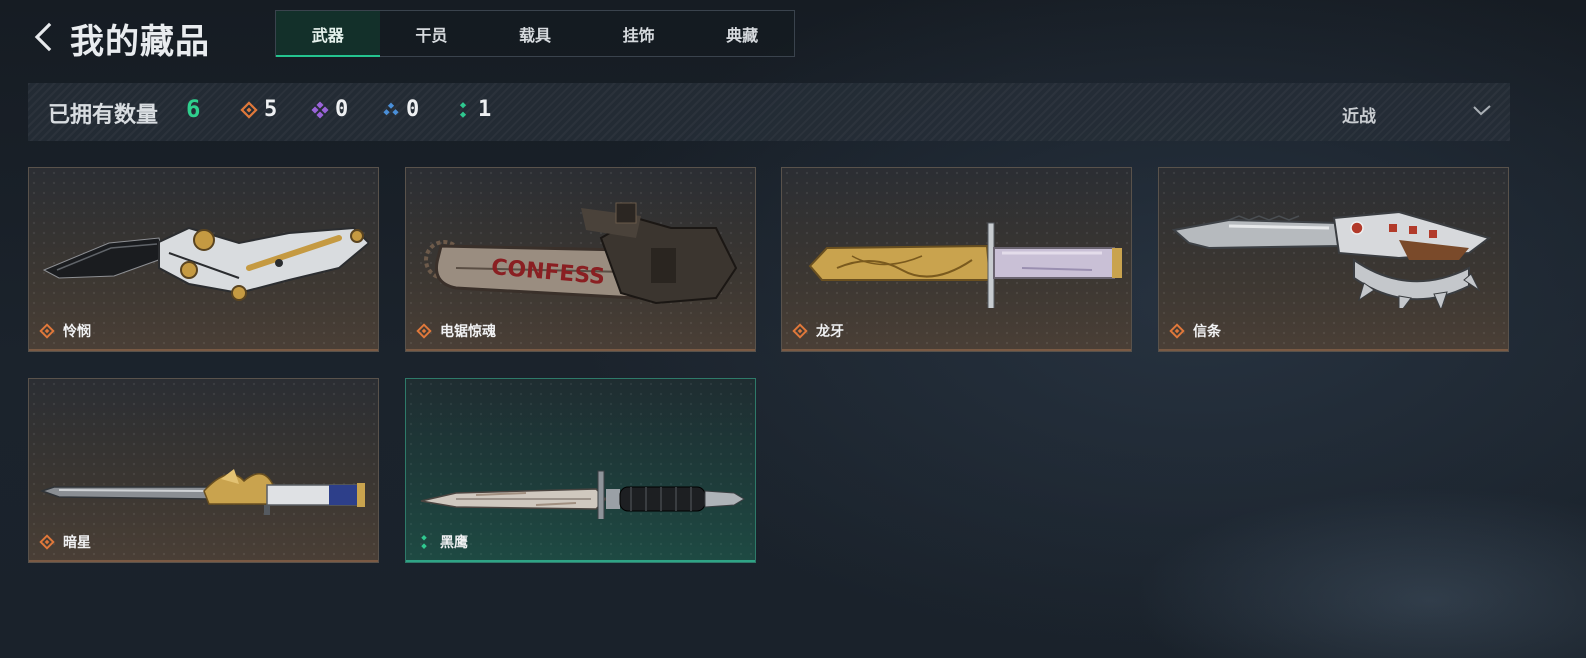  What do you see at coordinates (454, 543) in the screenshot?
I see `item-name: 黑鹰` at bounding box center [454, 543].